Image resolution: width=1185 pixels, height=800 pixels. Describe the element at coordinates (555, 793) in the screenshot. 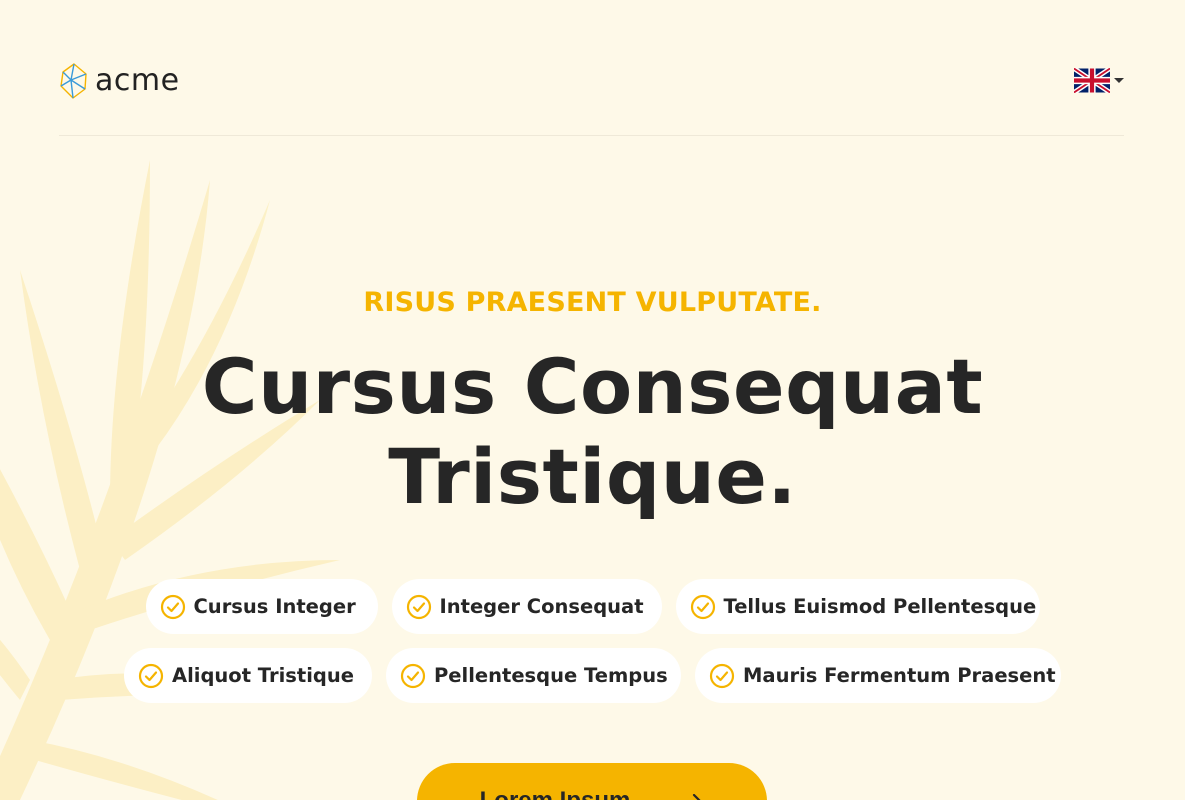

I see `cta-label: Lorem Ipsum` at that location.